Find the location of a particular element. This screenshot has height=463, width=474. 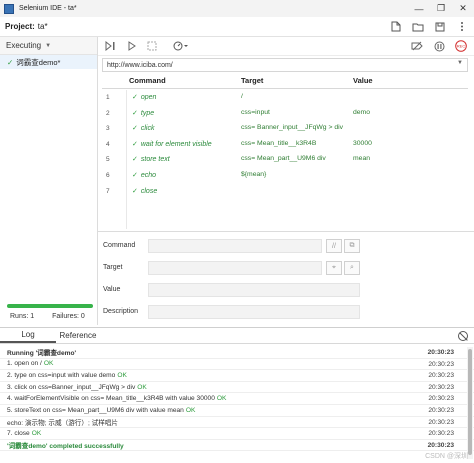

scrollbar-thumb is located at coordinates (470, 402).